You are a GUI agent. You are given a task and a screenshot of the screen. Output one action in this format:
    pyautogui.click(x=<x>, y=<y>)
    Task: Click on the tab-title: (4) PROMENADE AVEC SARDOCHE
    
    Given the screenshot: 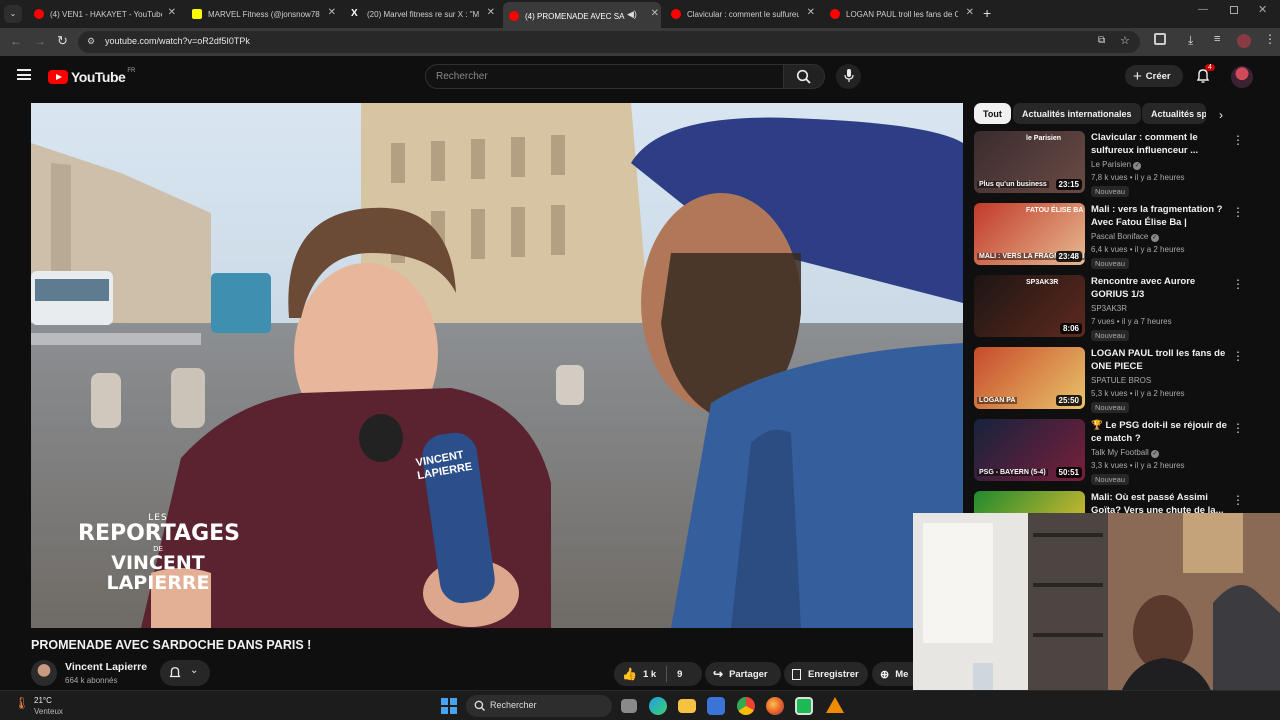 What is the action you would take?
    pyautogui.click(x=575, y=16)
    